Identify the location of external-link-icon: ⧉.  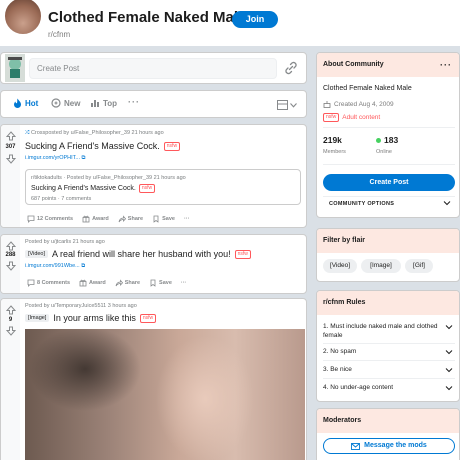
(83, 158).